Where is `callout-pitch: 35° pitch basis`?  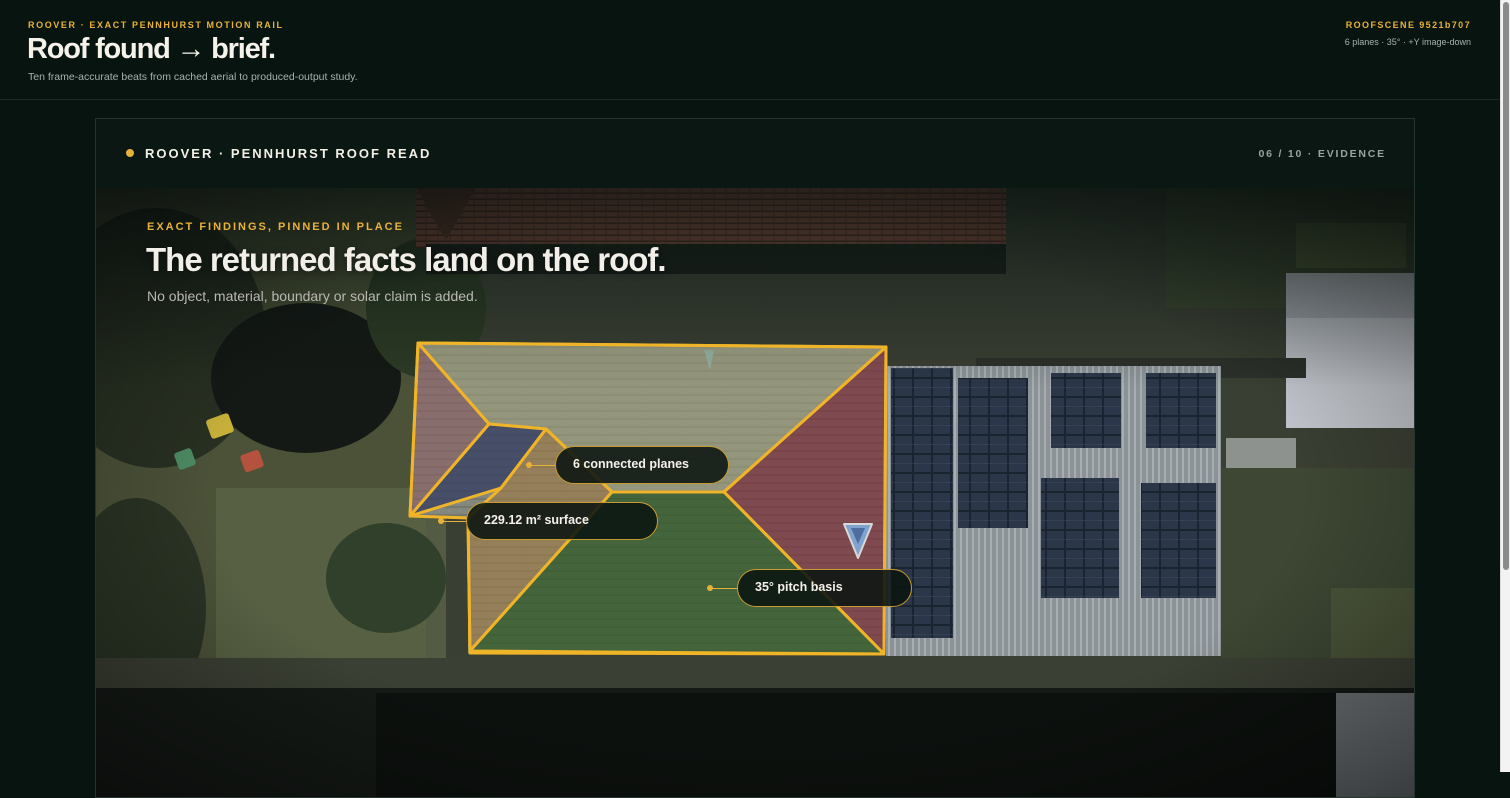 callout-pitch: 35° pitch basis is located at coordinates (824, 588).